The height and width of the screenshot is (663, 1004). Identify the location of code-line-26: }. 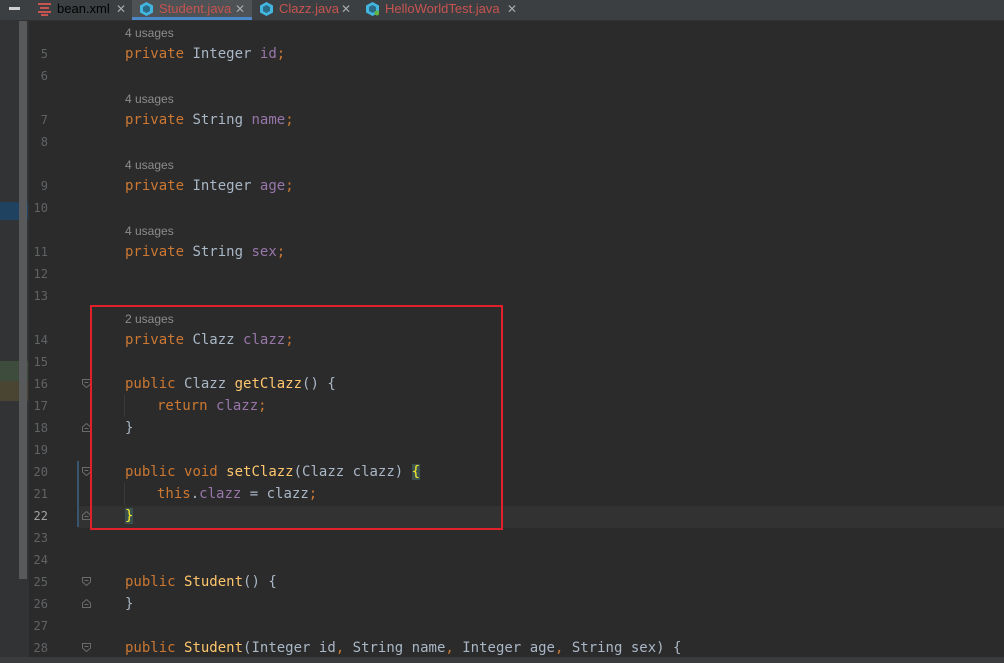
(129, 604).